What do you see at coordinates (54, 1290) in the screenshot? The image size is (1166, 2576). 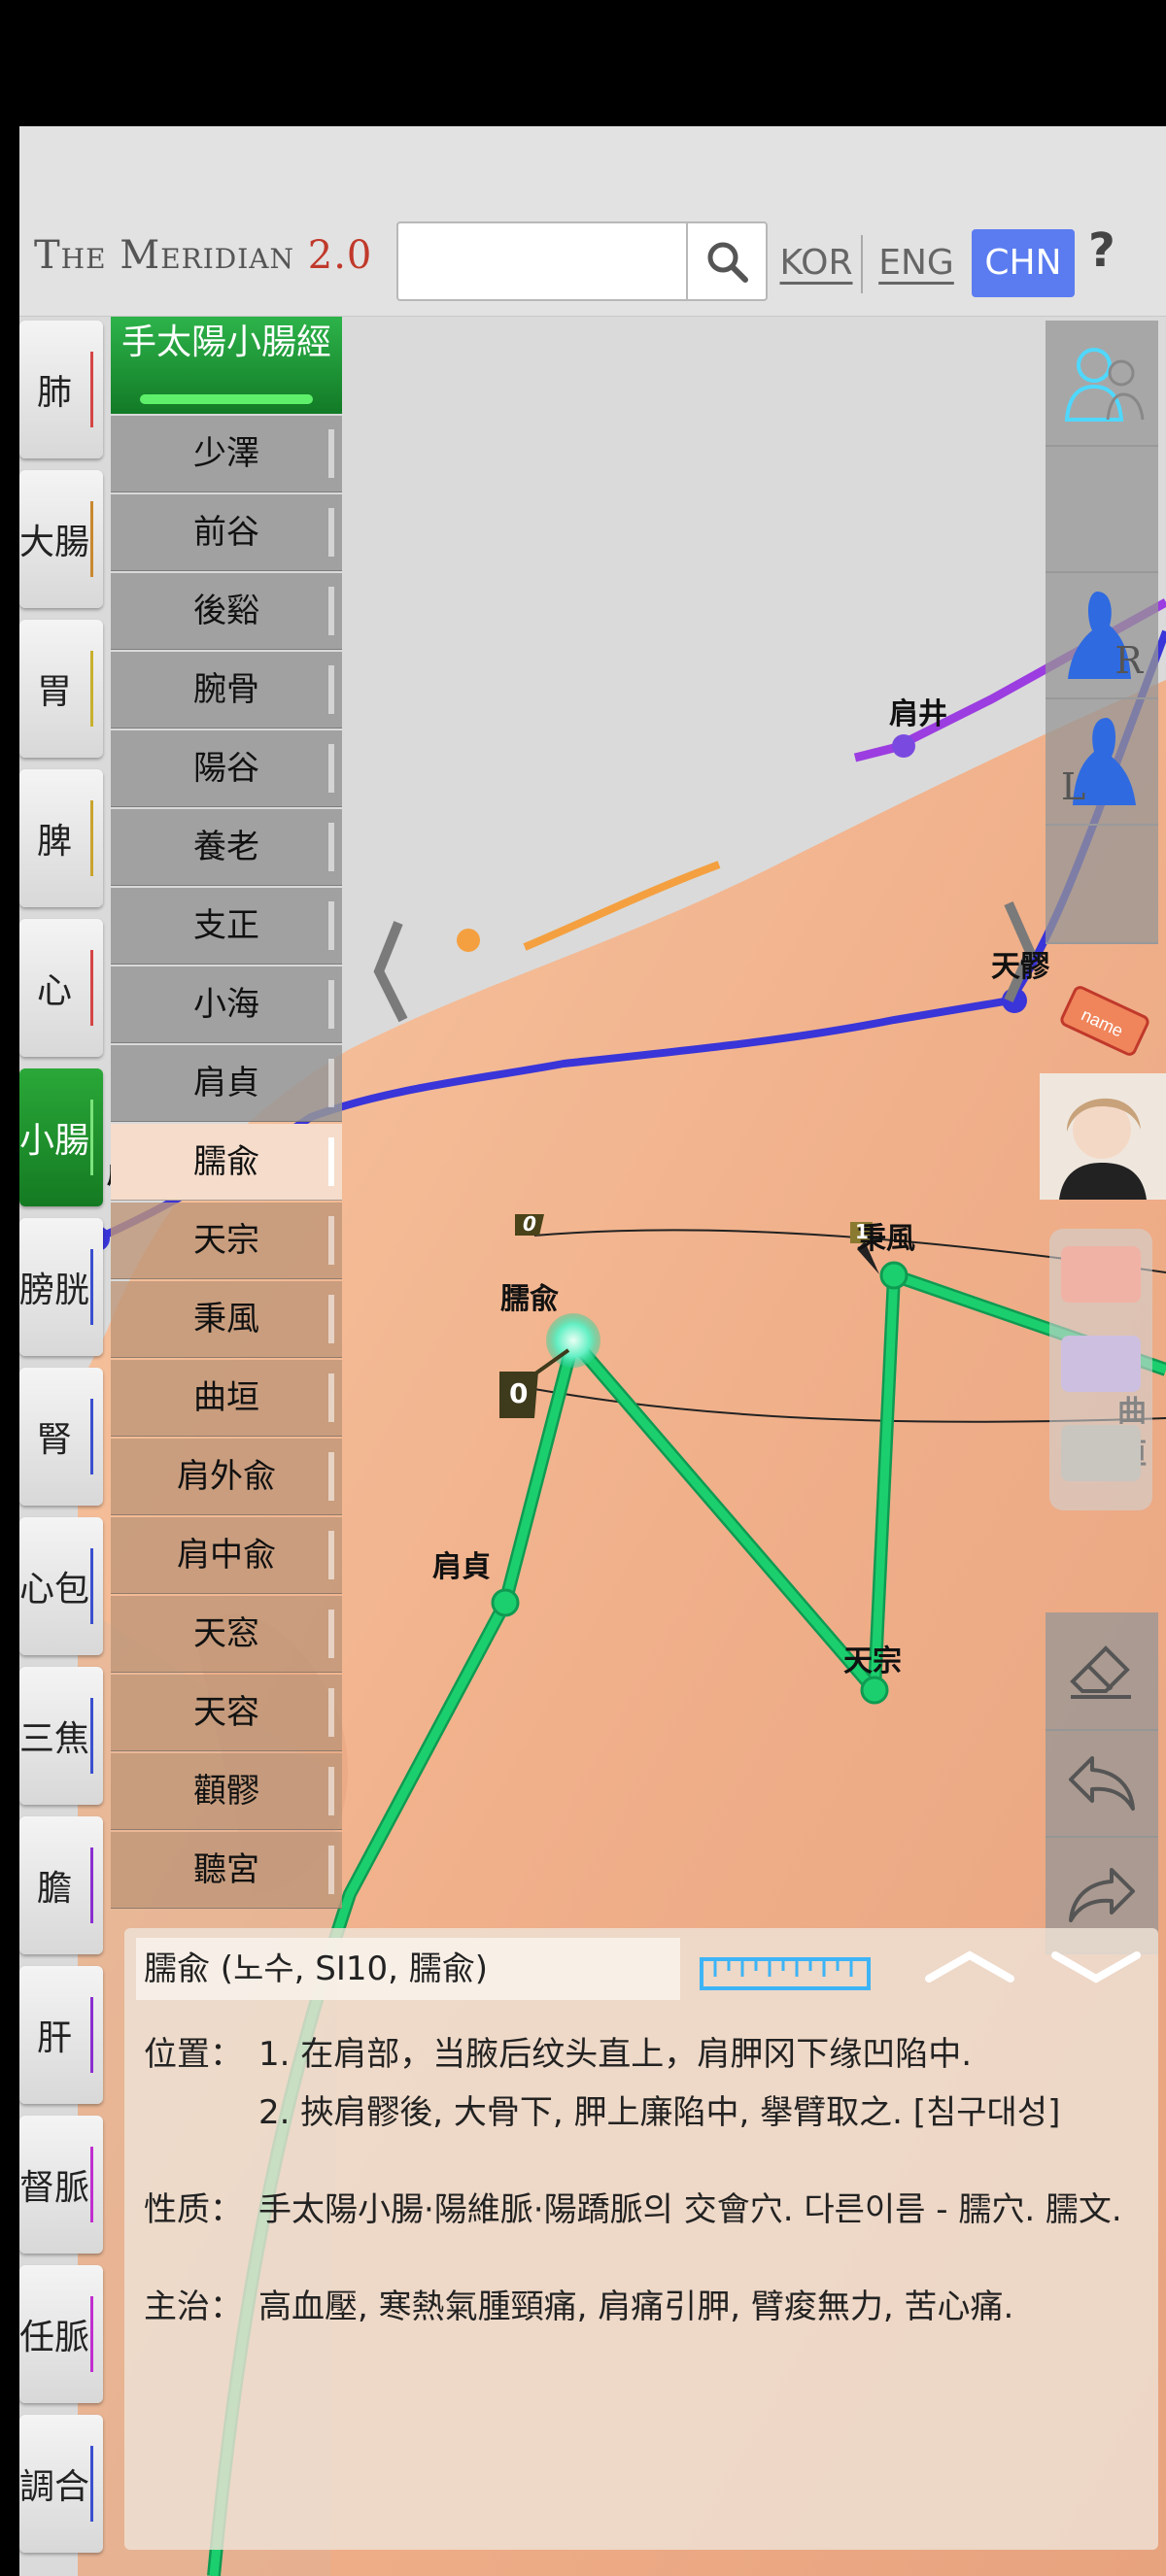 I see `tab-label: 膀胱` at bounding box center [54, 1290].